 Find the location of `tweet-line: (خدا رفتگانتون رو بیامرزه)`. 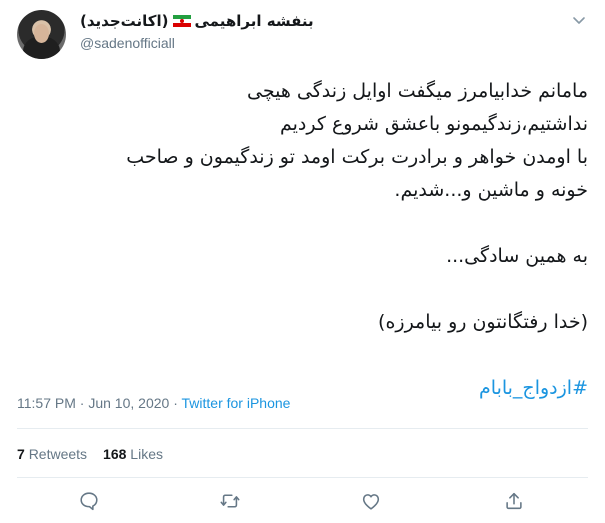

tweet-line: (خدا رفتگانتون رو بیامرزه) is located at coordinates (483, 322).